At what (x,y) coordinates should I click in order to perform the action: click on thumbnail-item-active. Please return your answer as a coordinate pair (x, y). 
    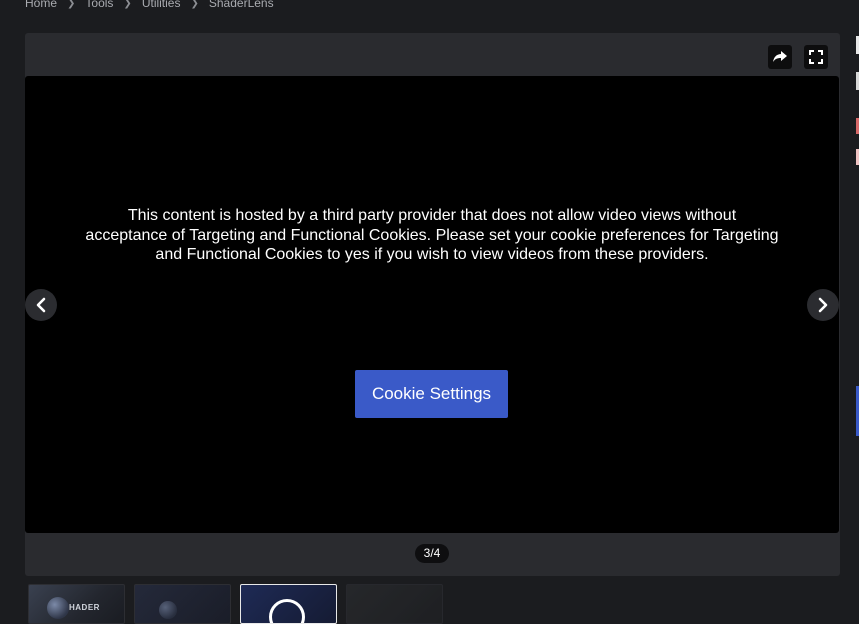
    Looking at the image, I should click on (288, 604).